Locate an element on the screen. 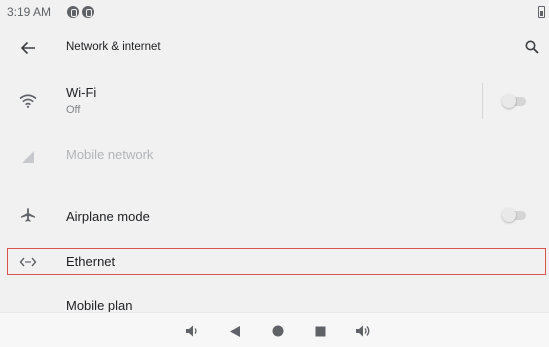 Image resolution: width=549 pixels, height=347 pixels. recents-square-icon is located at coordinates (320, 331).